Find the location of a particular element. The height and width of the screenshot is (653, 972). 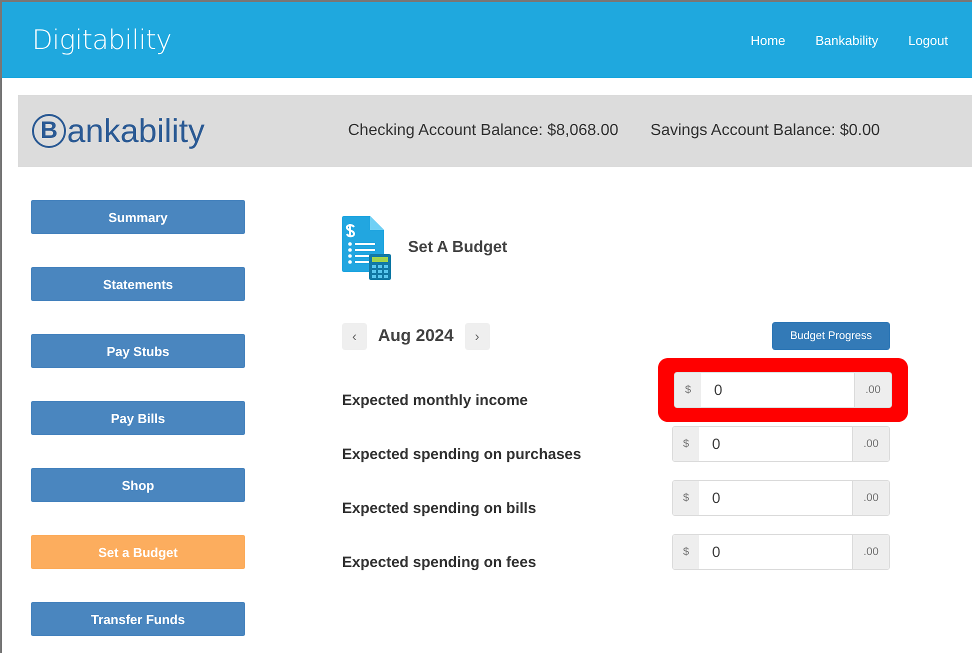

page-title: Set A Budget is located at coordinates (458, 248).